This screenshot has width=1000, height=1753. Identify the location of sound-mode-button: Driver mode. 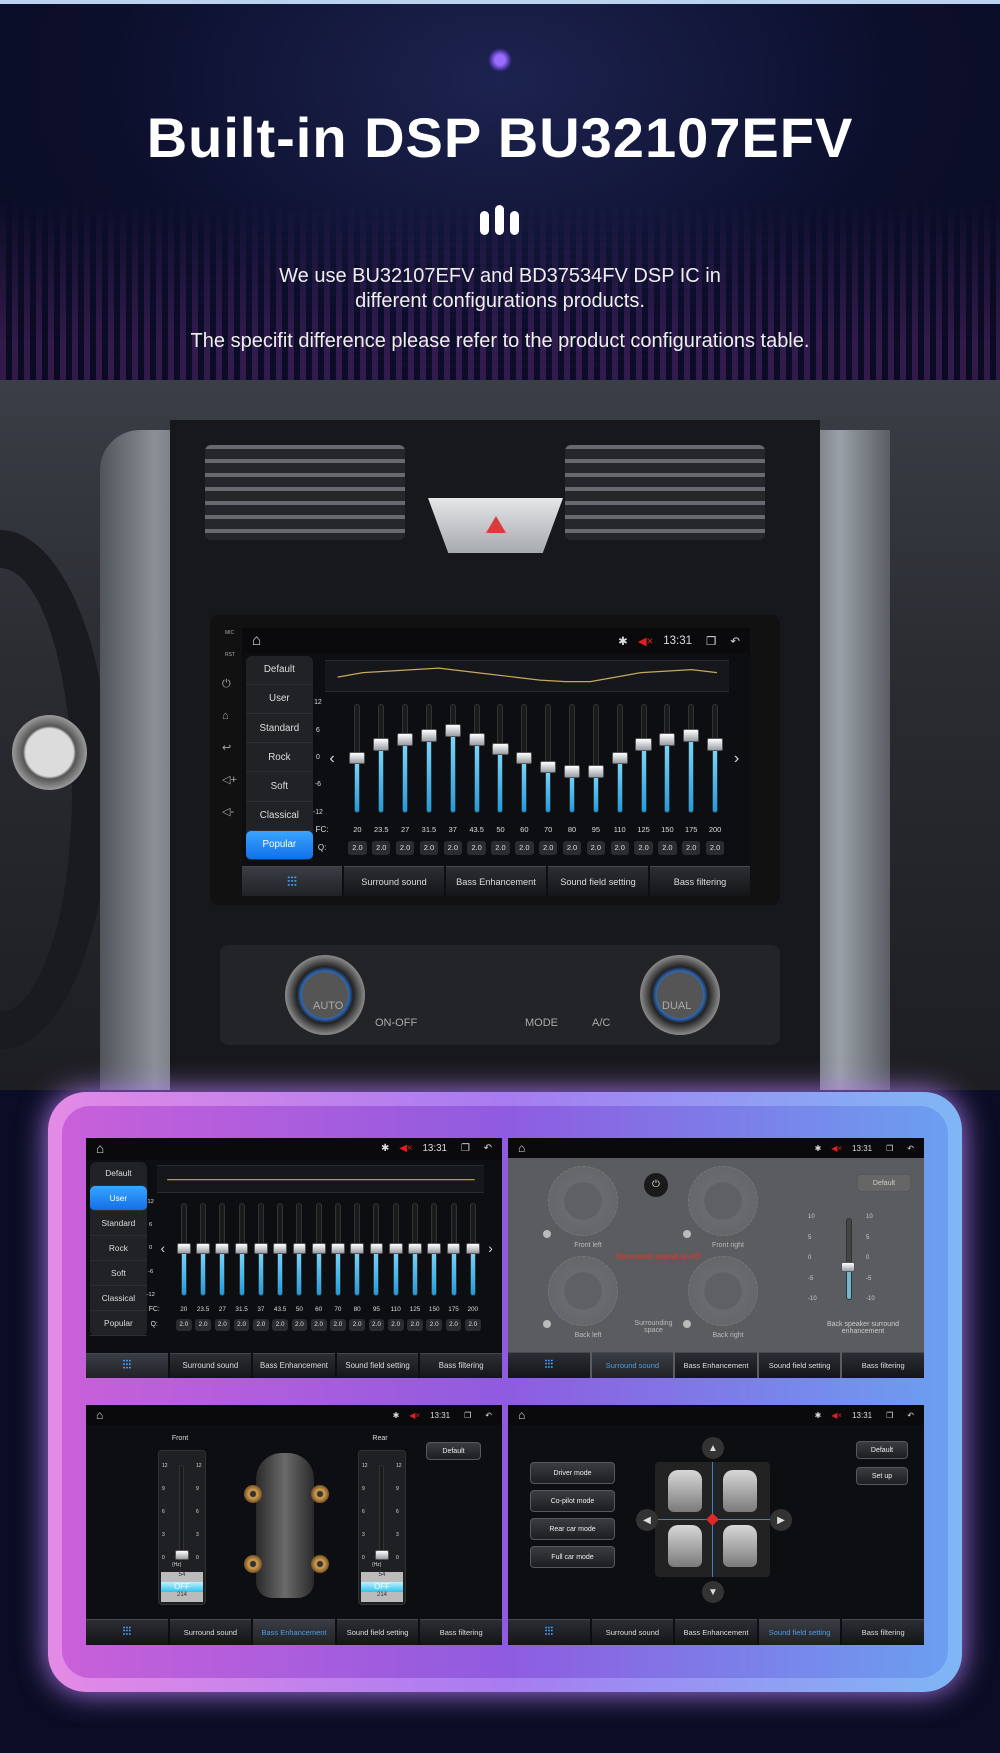
(572, 1473).